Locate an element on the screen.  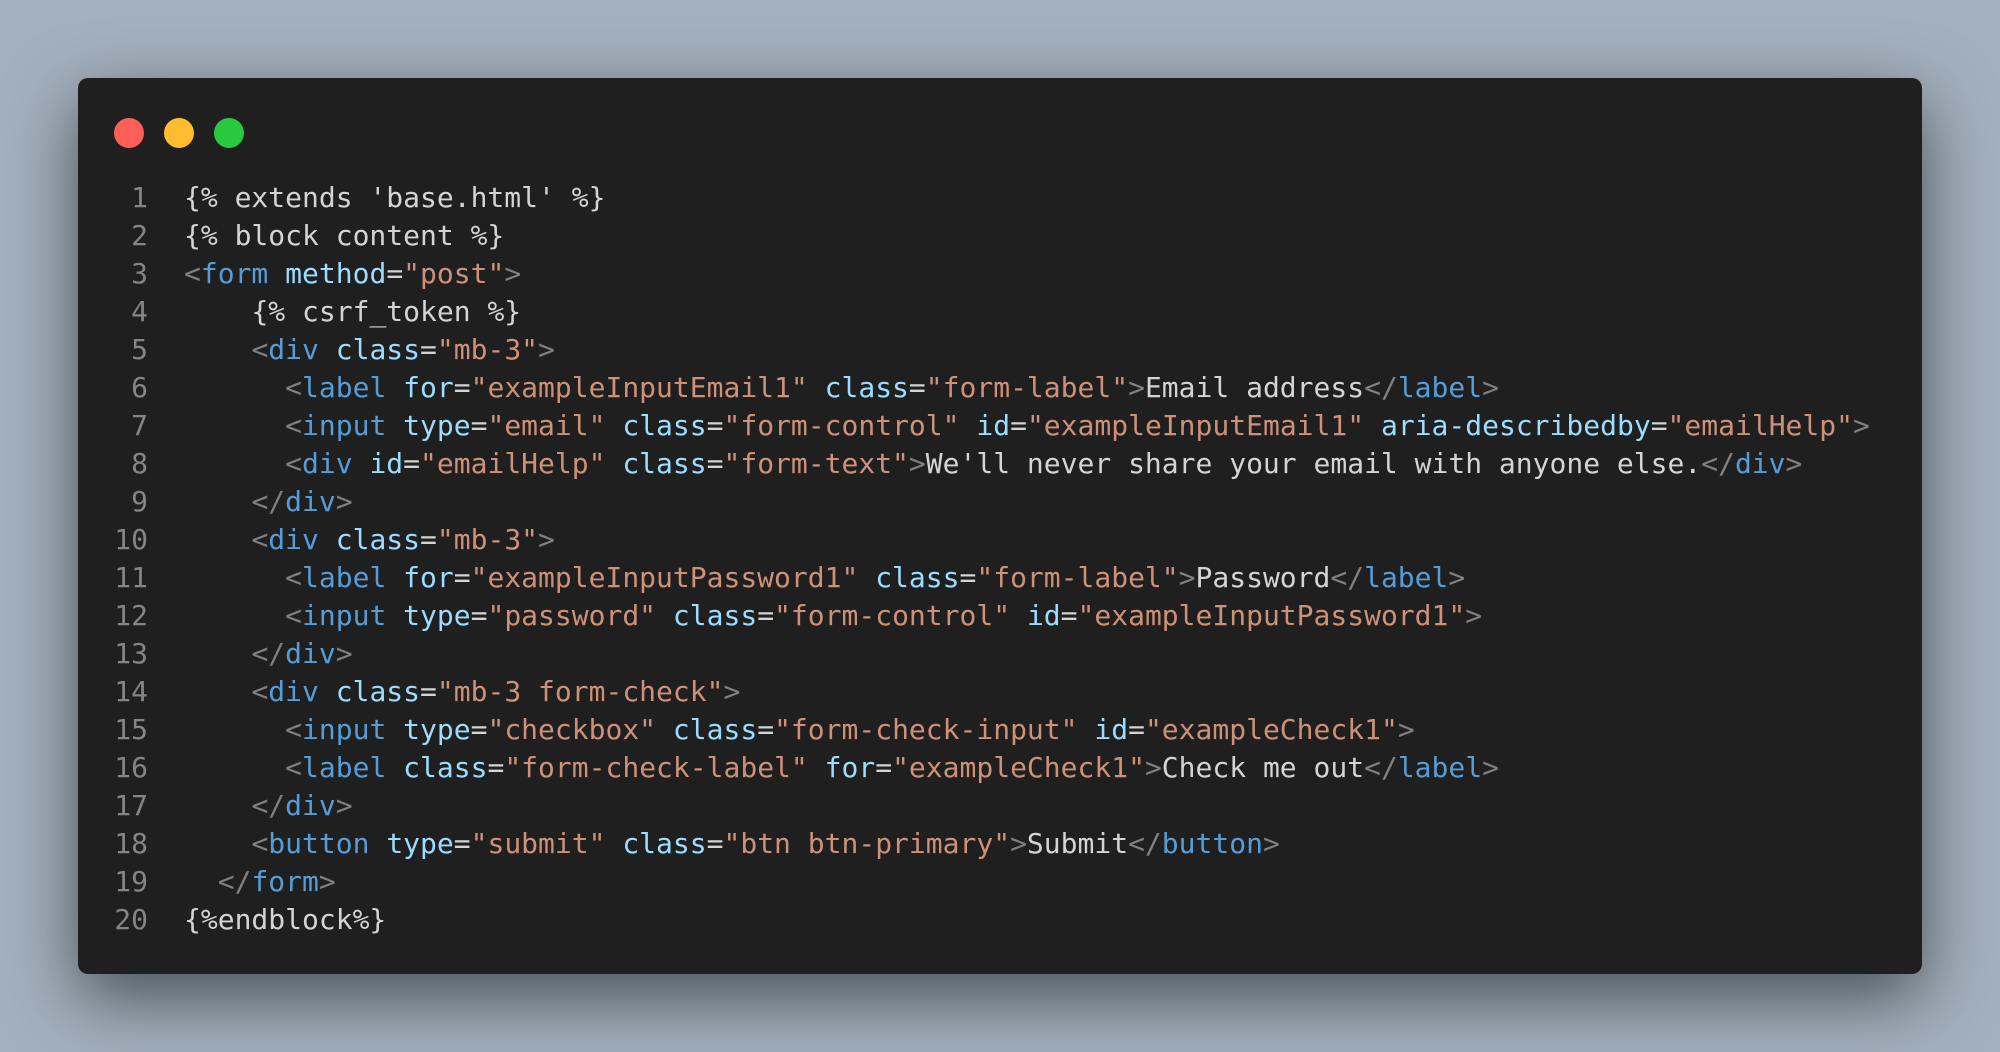
code-token: {% block content %} is located at coordinates (344, 235).